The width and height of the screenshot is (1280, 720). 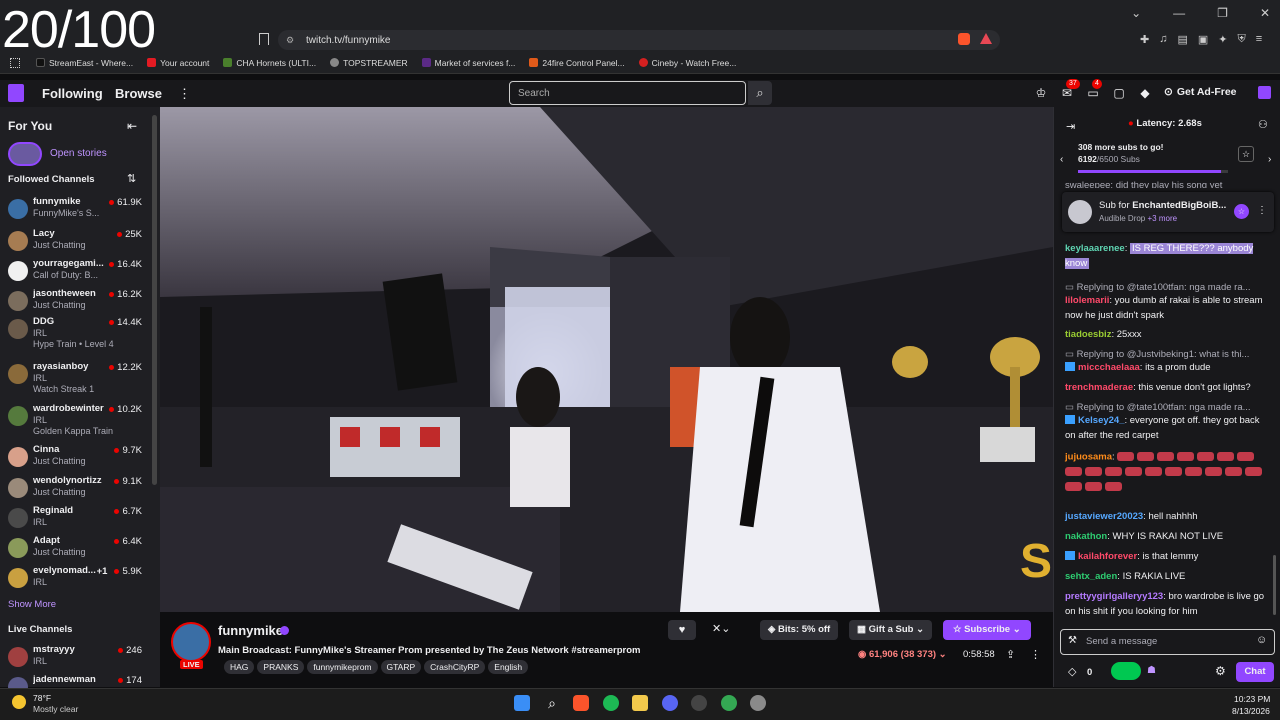 What do you see at coordinates (1255, 672) in the screenshot?
I see `chat-send-button: Chat` at bounding box center [1255, 672].